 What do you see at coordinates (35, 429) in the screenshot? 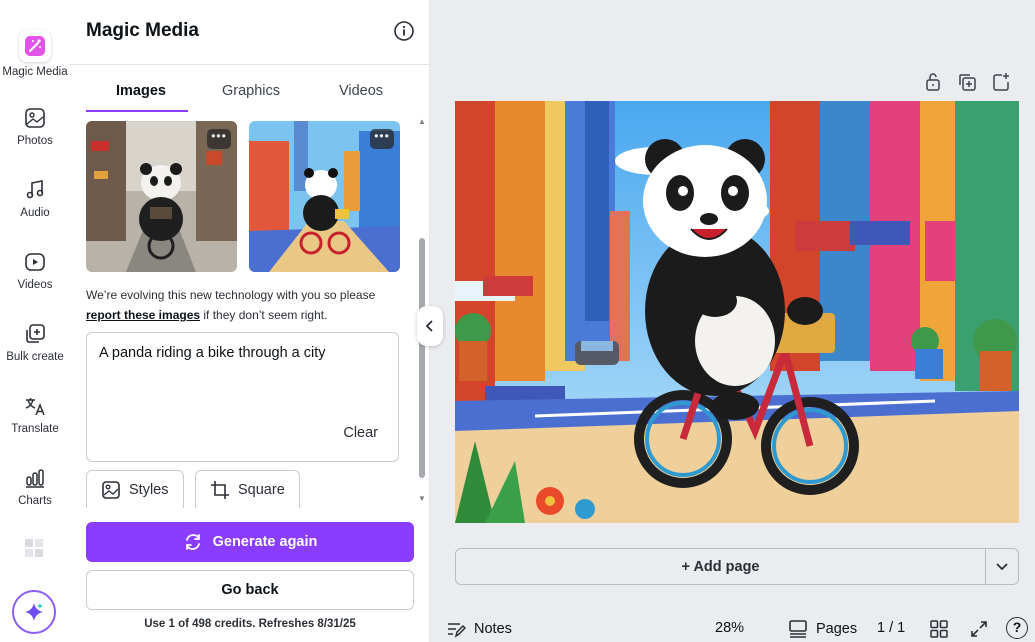
I see `rail-label: Translate` at bounding box center [35, 429].